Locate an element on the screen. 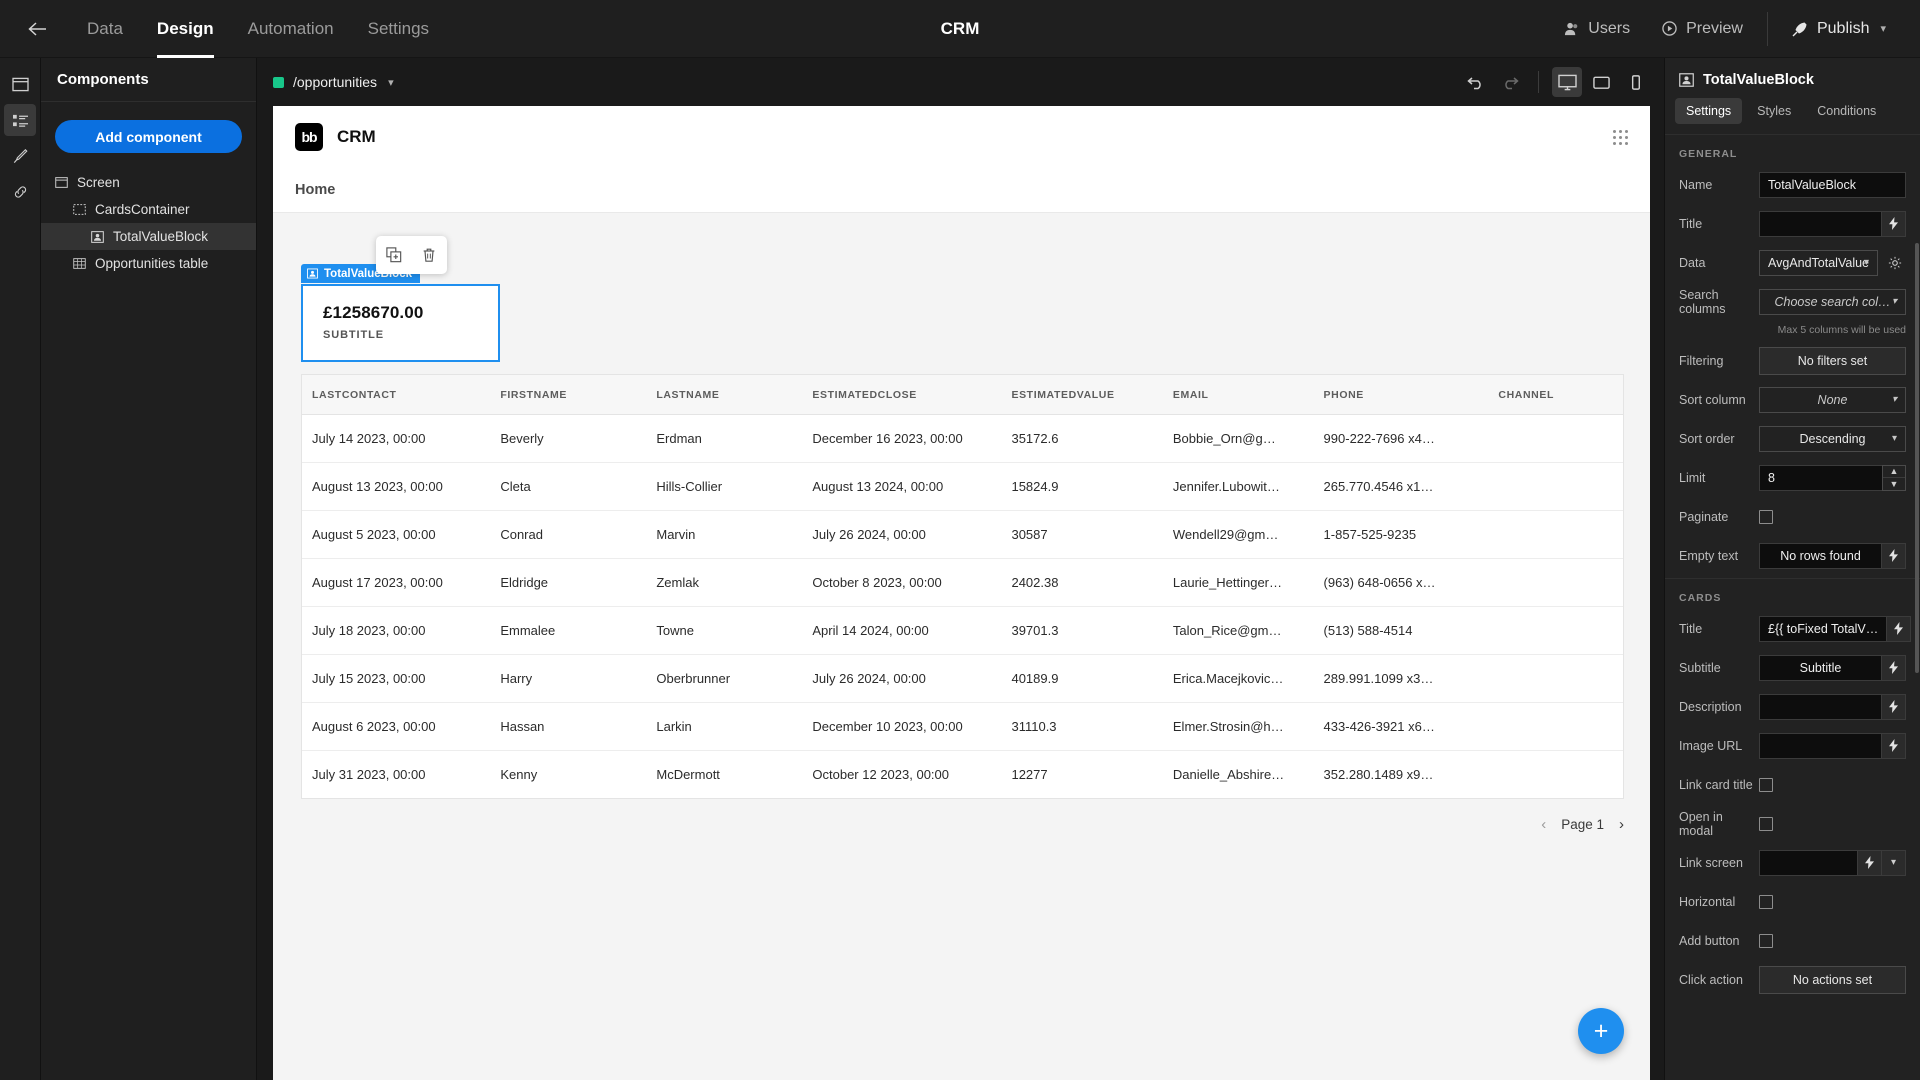 The image size is (1920, 1080). tree-item-opportunities-table: Opportunities table is located at coordinates (148, 263).